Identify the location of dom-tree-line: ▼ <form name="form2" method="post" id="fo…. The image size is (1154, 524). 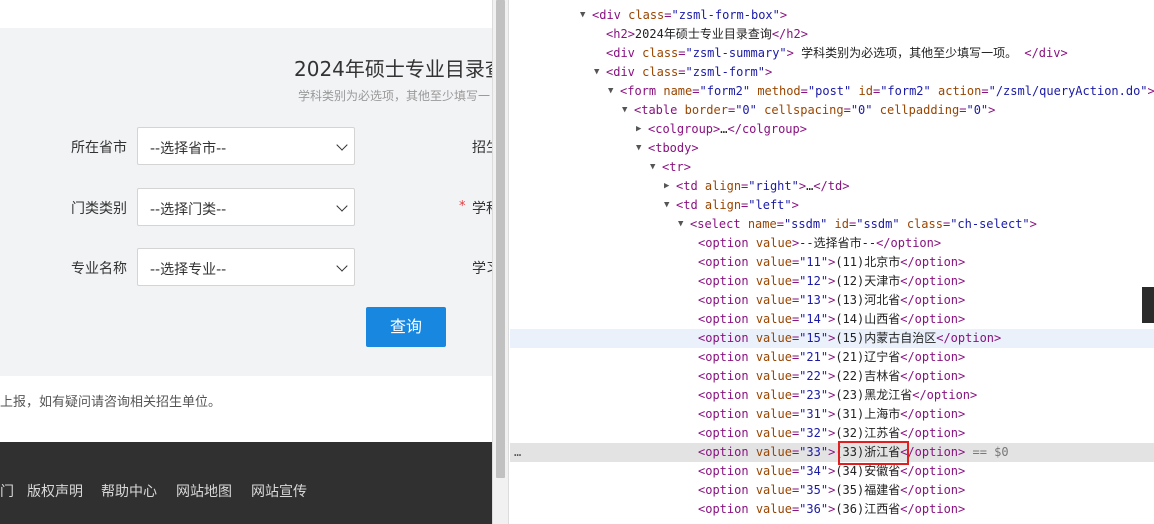
(832, 91).